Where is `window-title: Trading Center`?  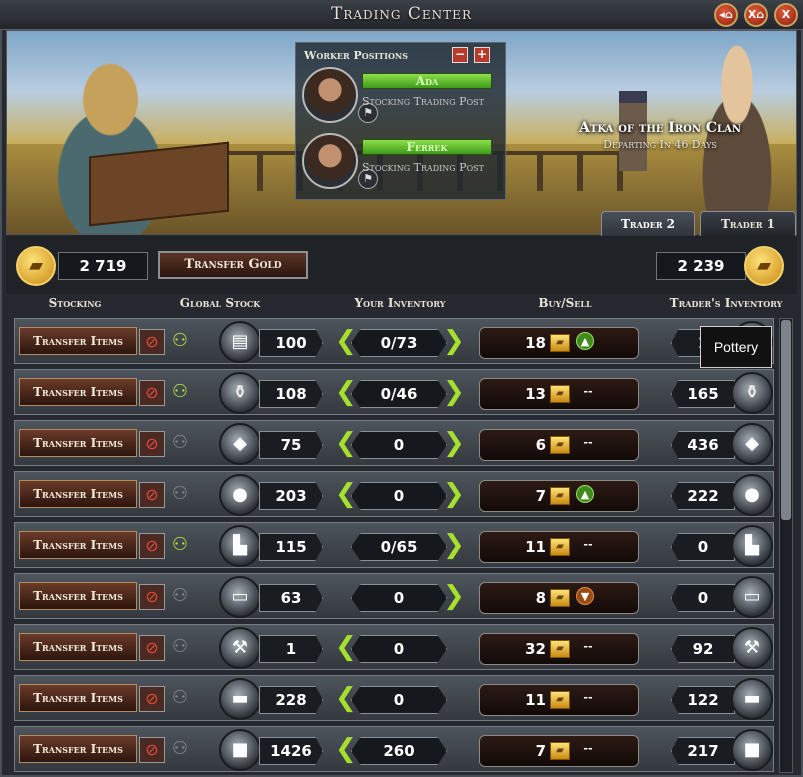
window-title: Trading Center is located at coordinates (401, 14).